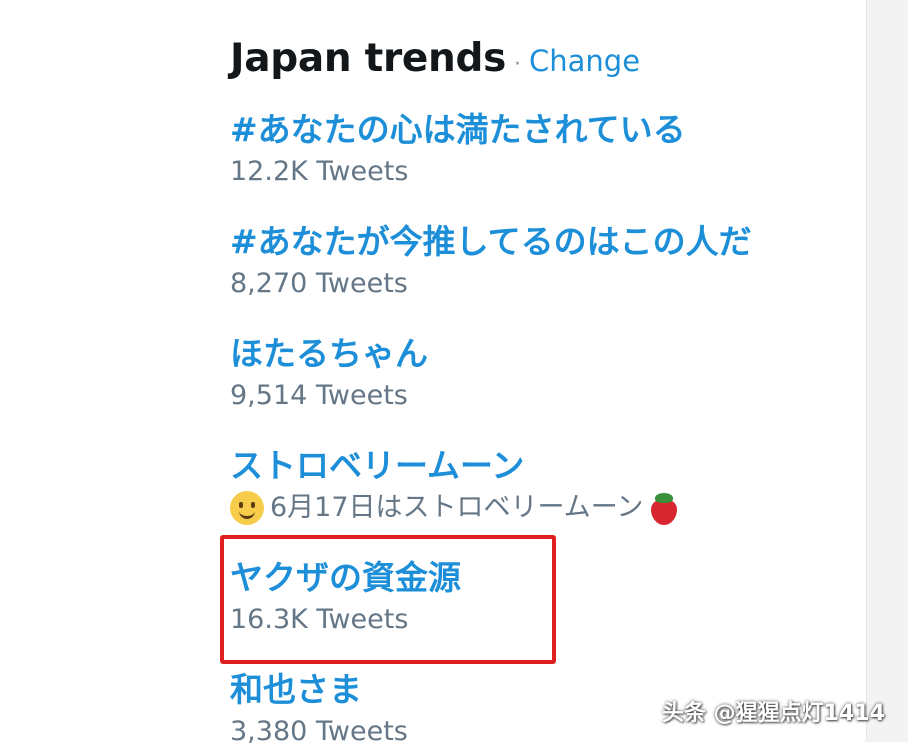  What do you see at coordinates (773, 713) in the screenshot?
I see `watermark: 头条 @猩猩点灯1414` at bounding box center [773, 713].